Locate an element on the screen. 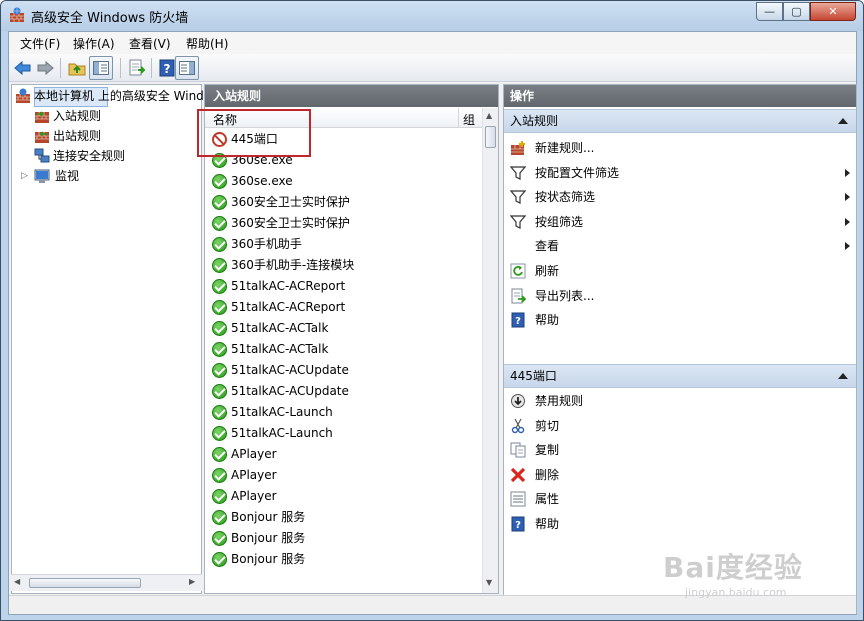 Image resolution: width=864 pixels, height=621 pixels. rule-name: 360手机助手-连接模块 is located at coordinates (293, 265).